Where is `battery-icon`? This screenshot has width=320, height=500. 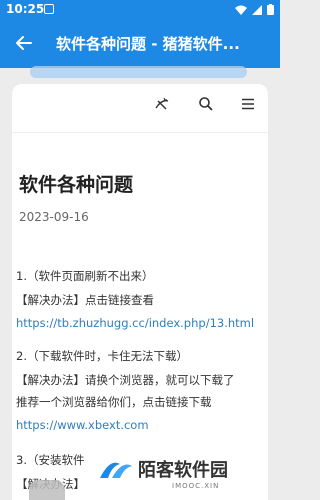
battery-icon is located at coordinates (270, 9).